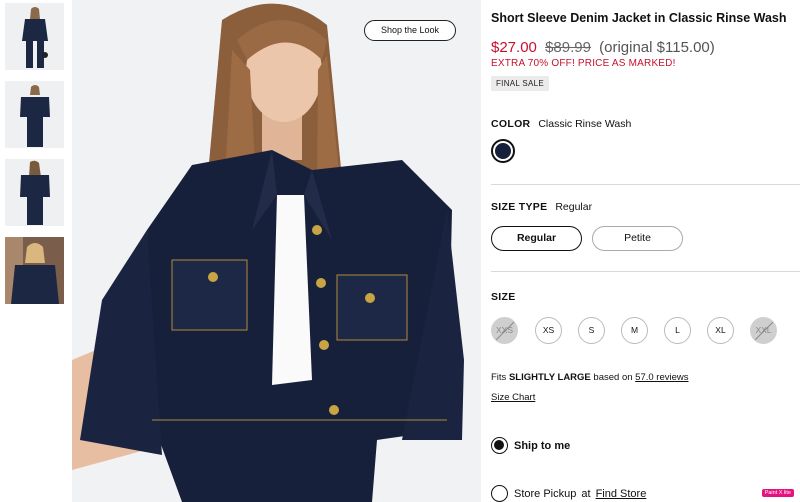 Image resolution: width=800 pixels, height=502 pixels. Describe the element at coordinates (763, 330) in the screenshot. I see `size-xxl-button: XXL` at that location.